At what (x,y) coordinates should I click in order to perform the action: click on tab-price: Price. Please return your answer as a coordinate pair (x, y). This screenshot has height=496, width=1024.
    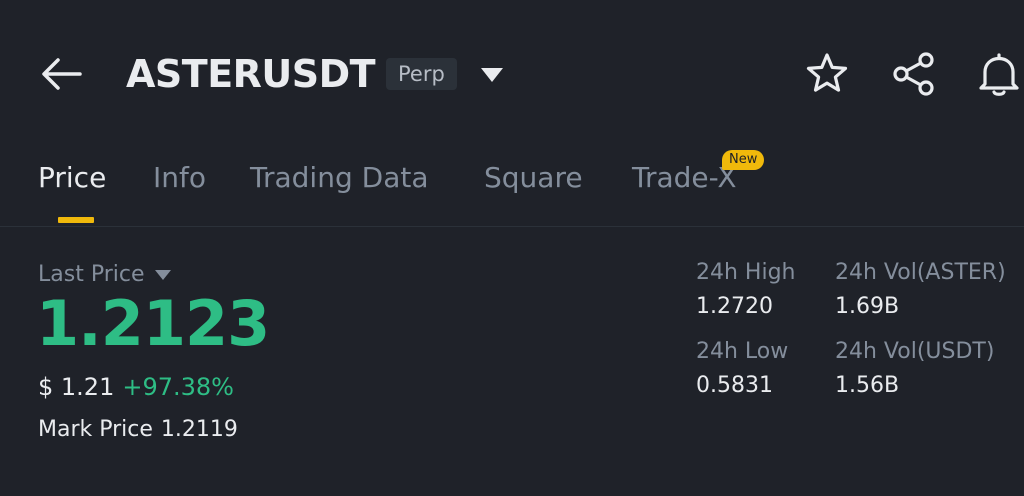
    Looking at the image, I should click on (72, 178).